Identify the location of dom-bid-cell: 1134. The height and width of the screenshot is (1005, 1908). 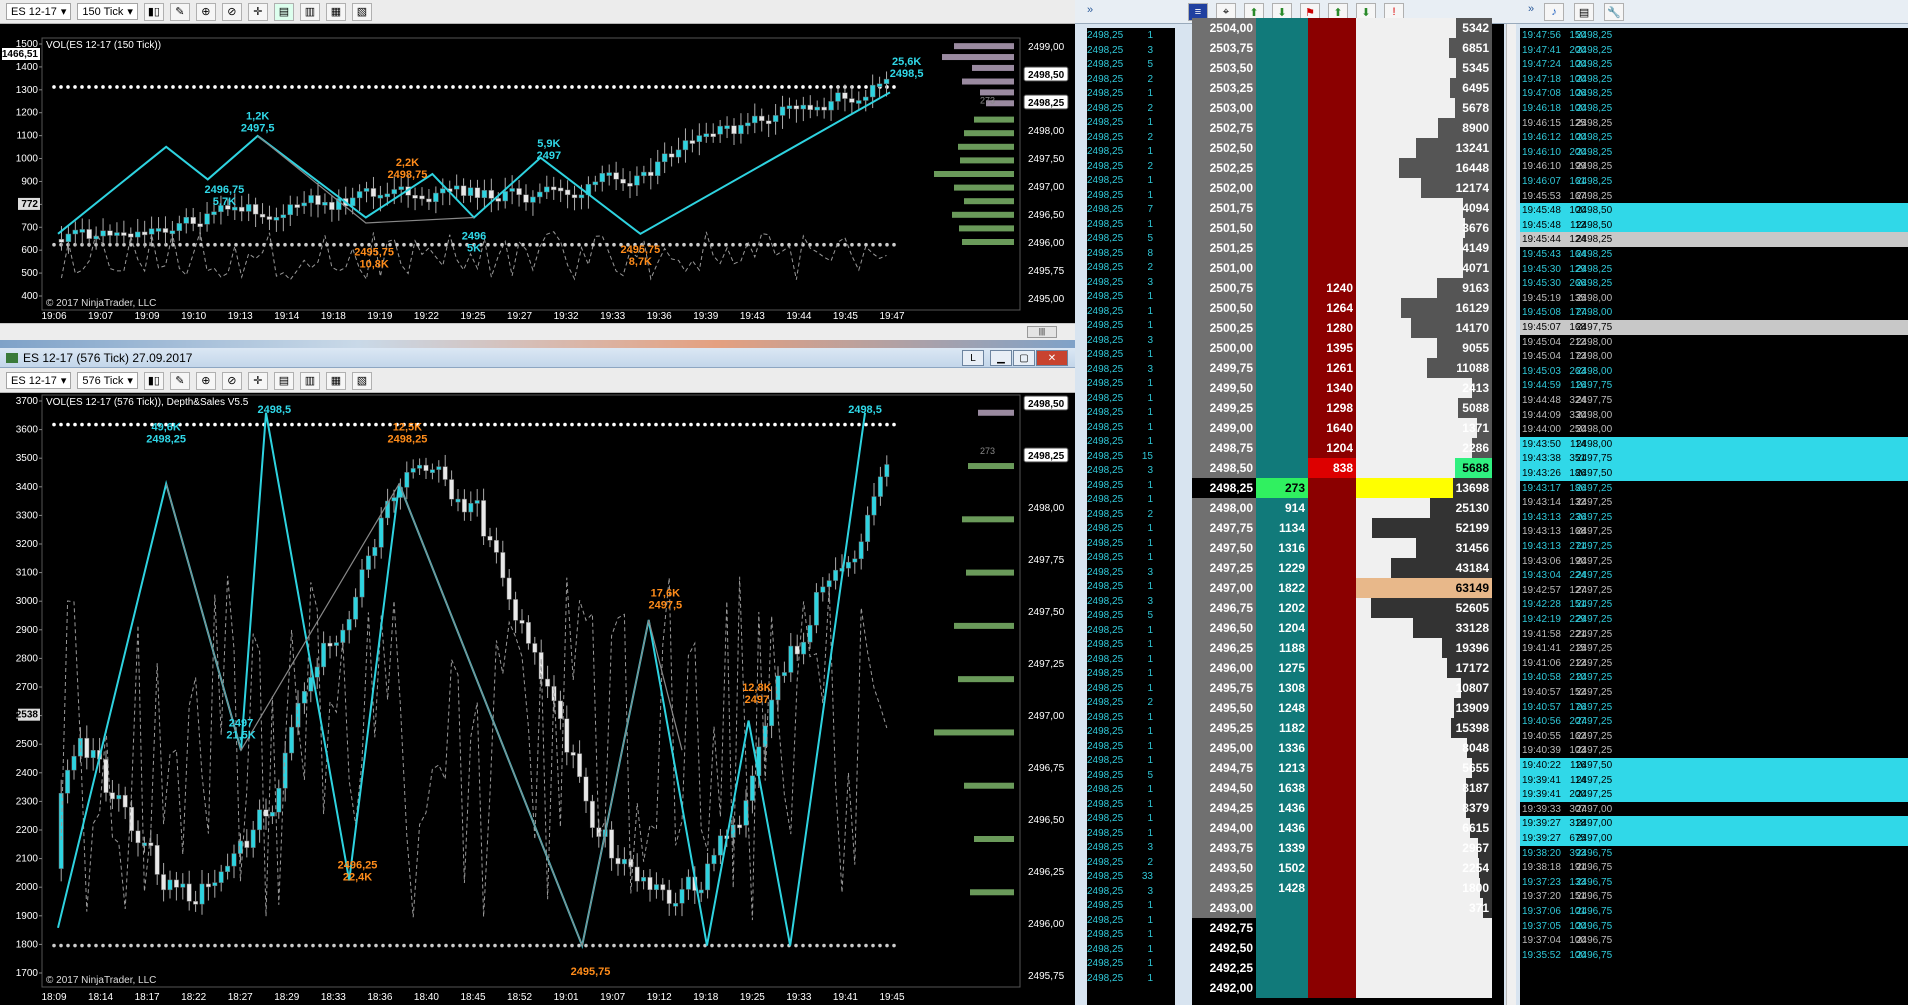
(1282, 528).